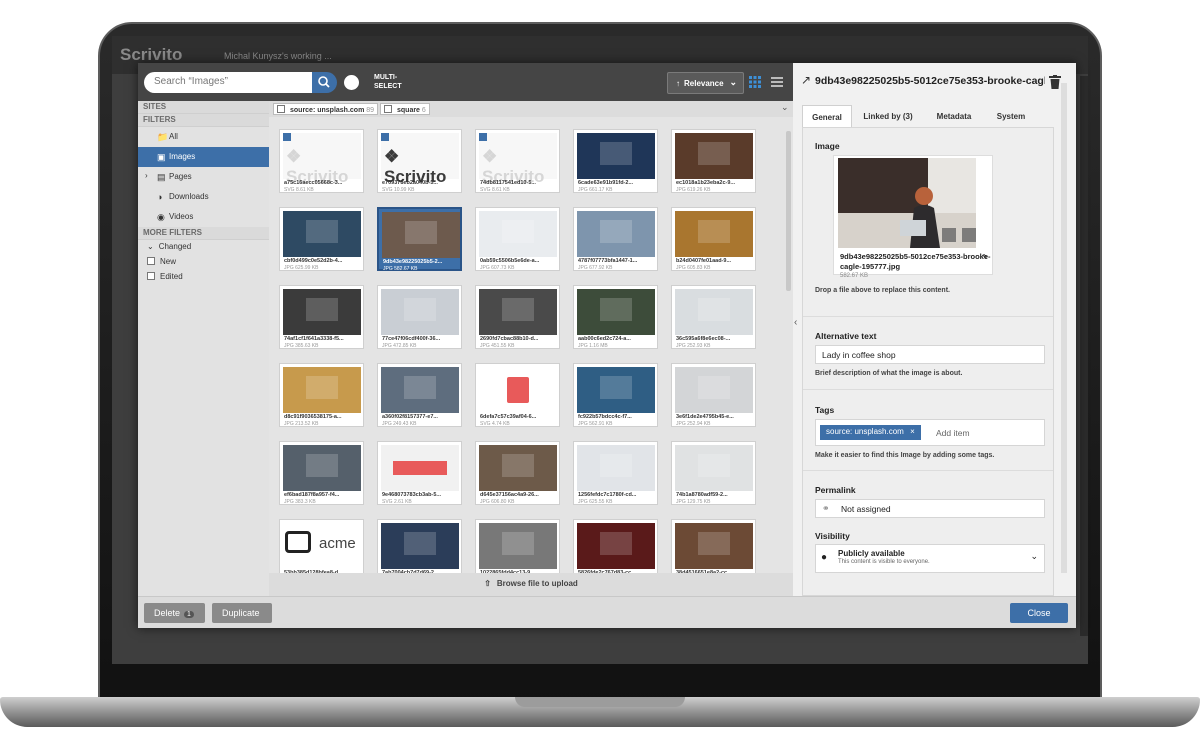  I want to click on image-card: 4787f07773bfa1447-1... JPG 677.92 KB, so click(615, 239).